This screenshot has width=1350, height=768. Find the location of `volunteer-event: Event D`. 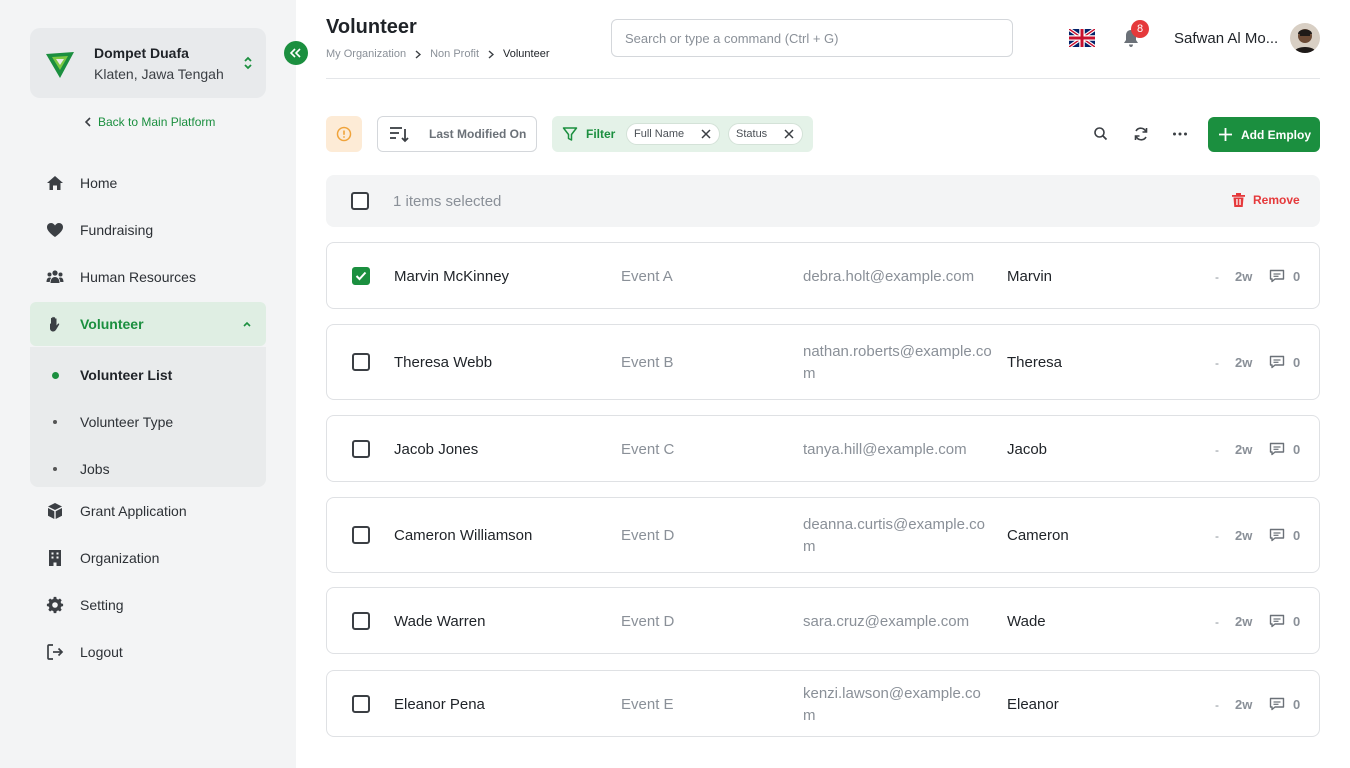

volunteer-event: Event D is located at coordinates (648, 535).